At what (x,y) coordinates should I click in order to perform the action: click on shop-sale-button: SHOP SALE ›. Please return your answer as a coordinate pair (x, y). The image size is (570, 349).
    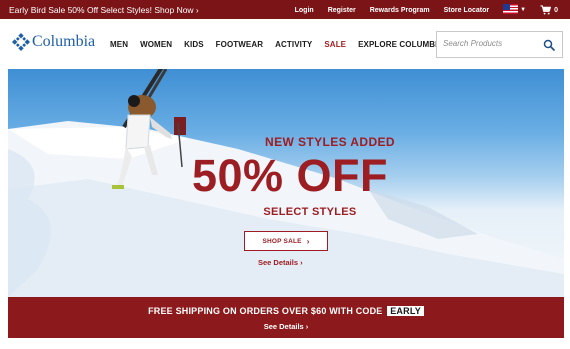
    Looking at the image, I should click on (286, 241).